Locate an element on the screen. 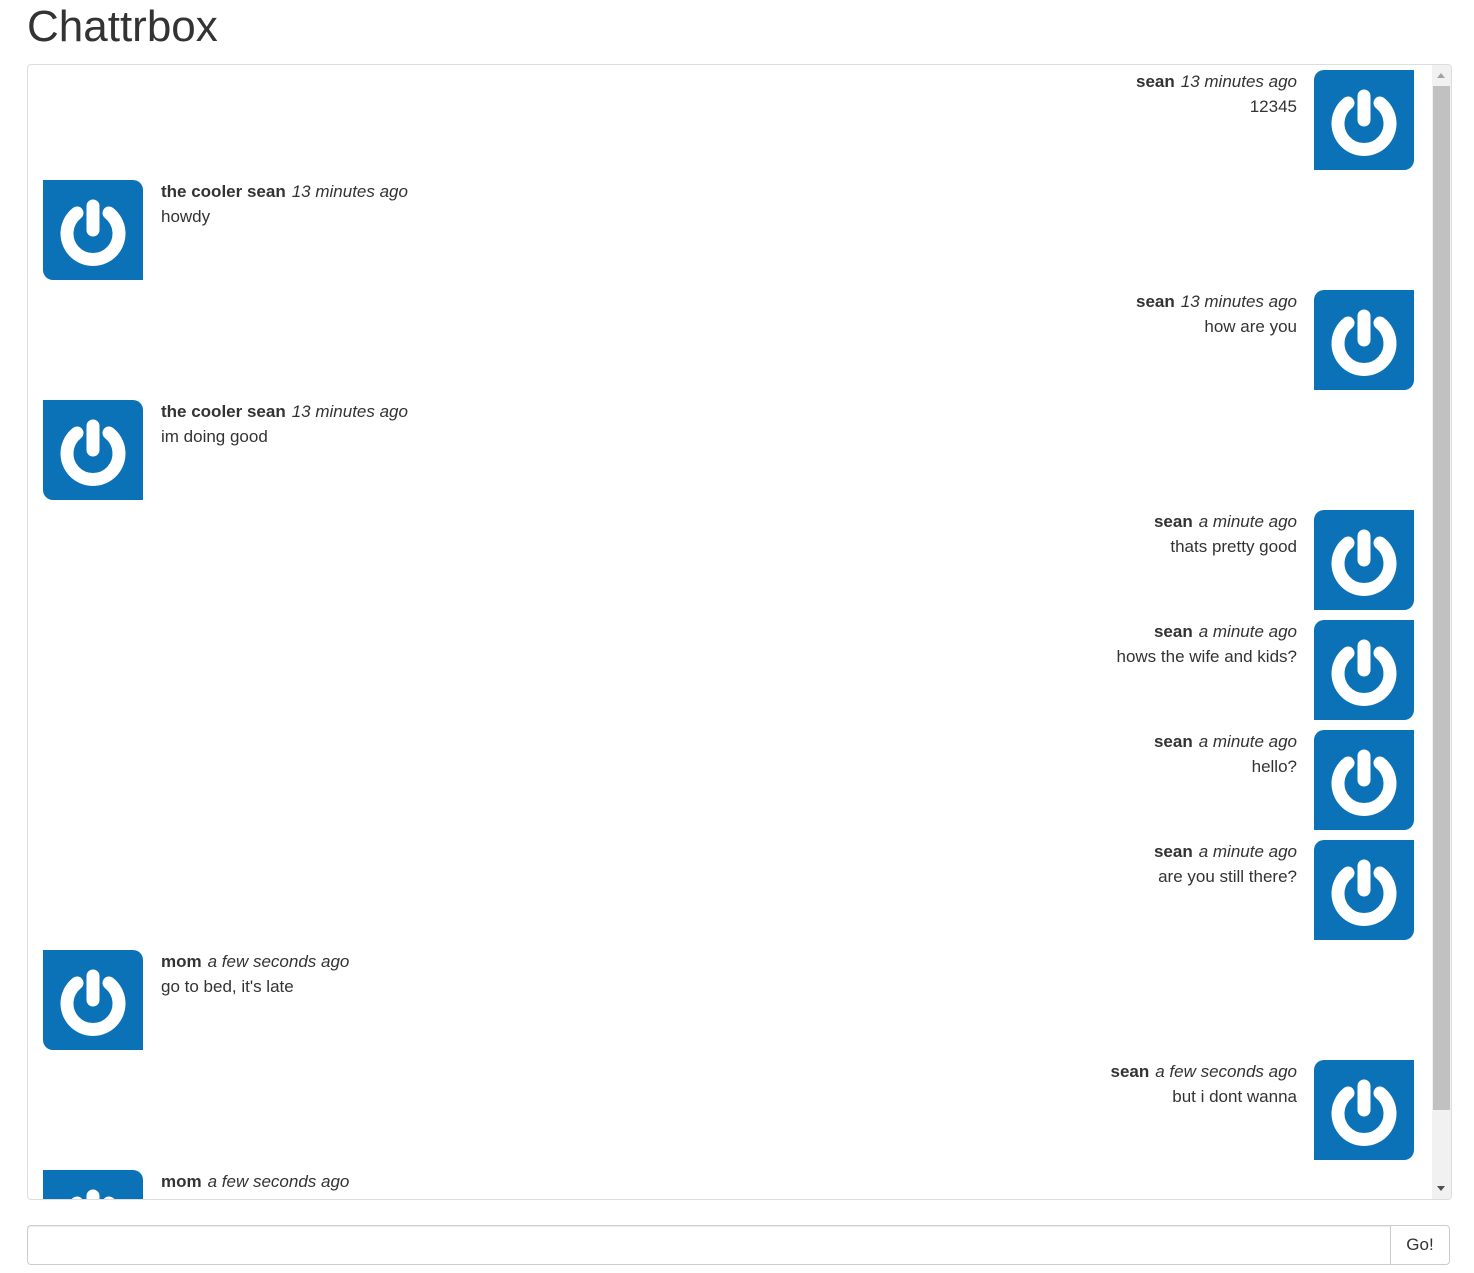 This screenshot has width=1474, height=1273. message-item: sean a minute ago are you still there? is located at coordinates (728, 890).